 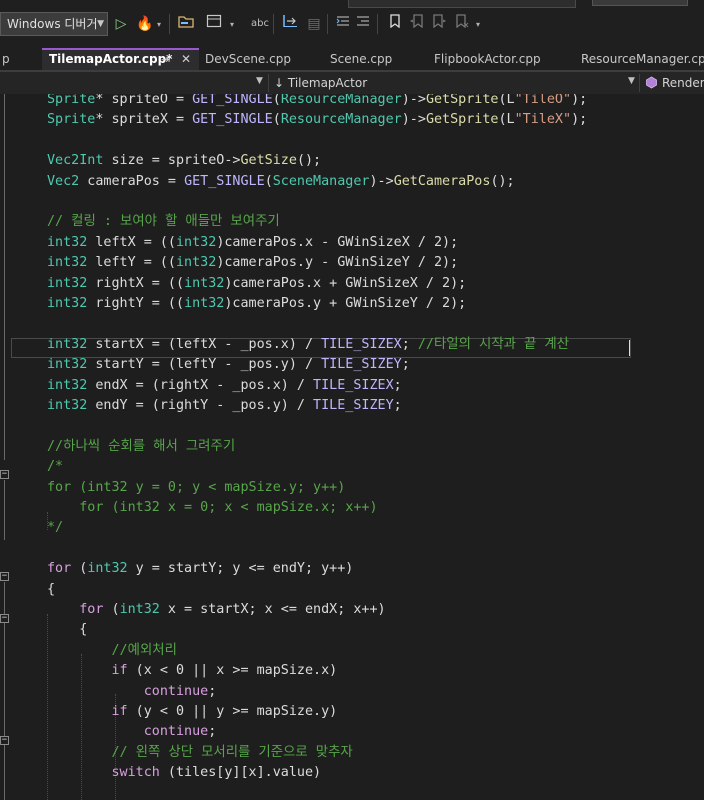 I want to click on hot-reload-icon: 🔥, so click(x=145, y=24).